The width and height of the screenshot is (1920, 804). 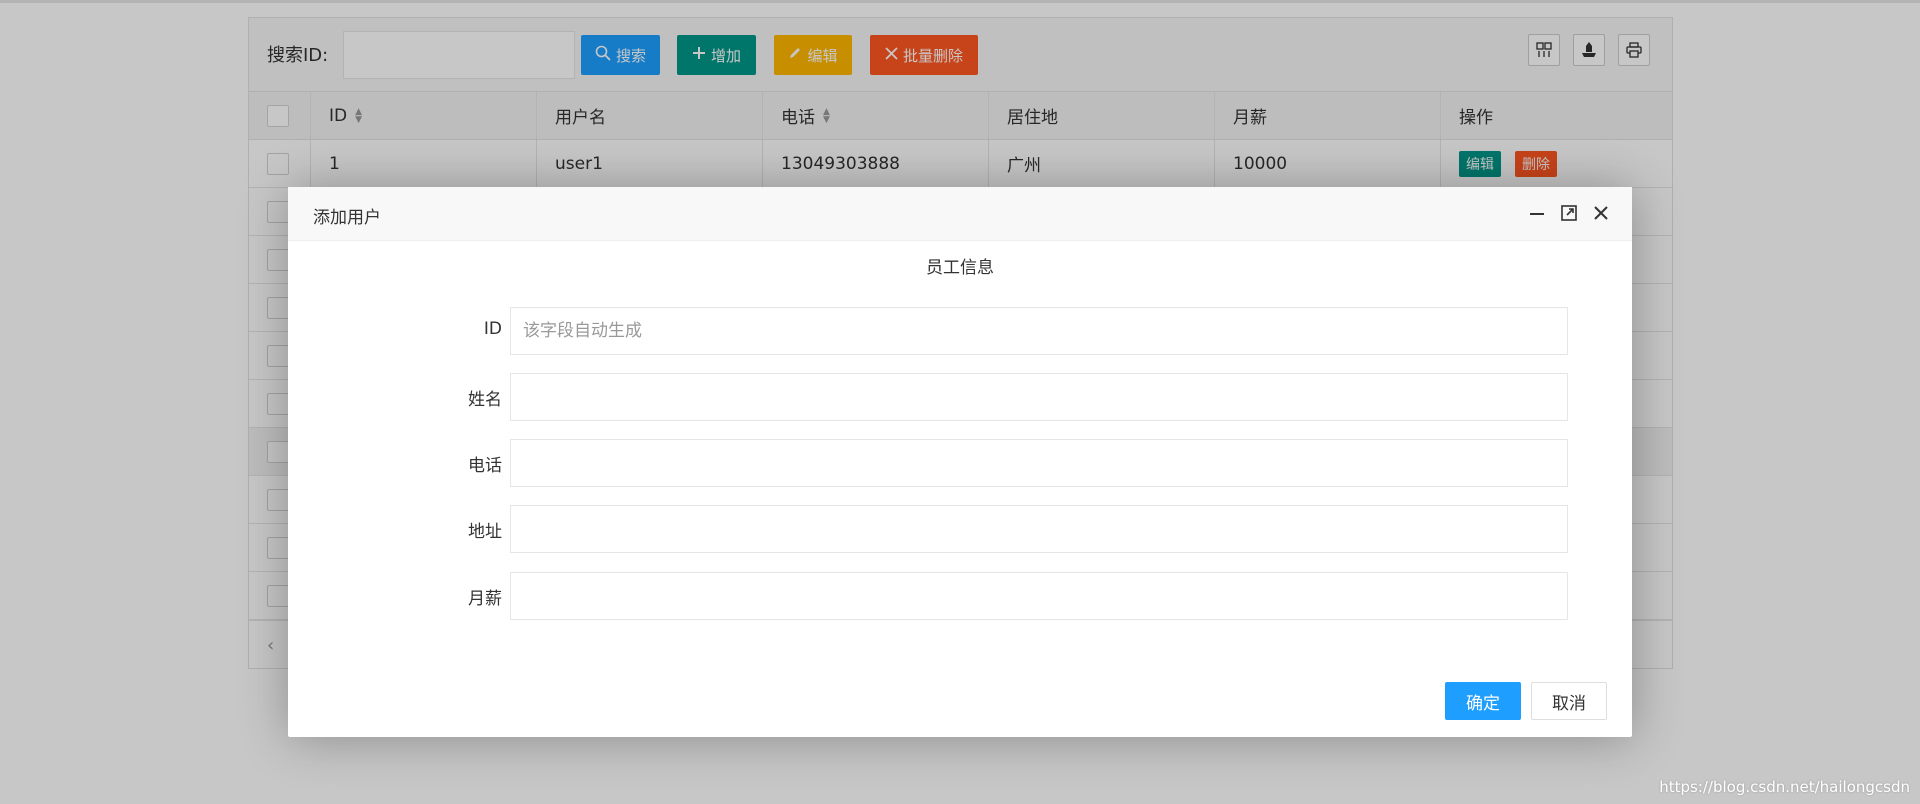 What do you see at coordinates (1784, 787) in the screenshot?
I see `watermark: https://blog.csdn.net/hailongcsdn` at bounding box center [1784, 787].